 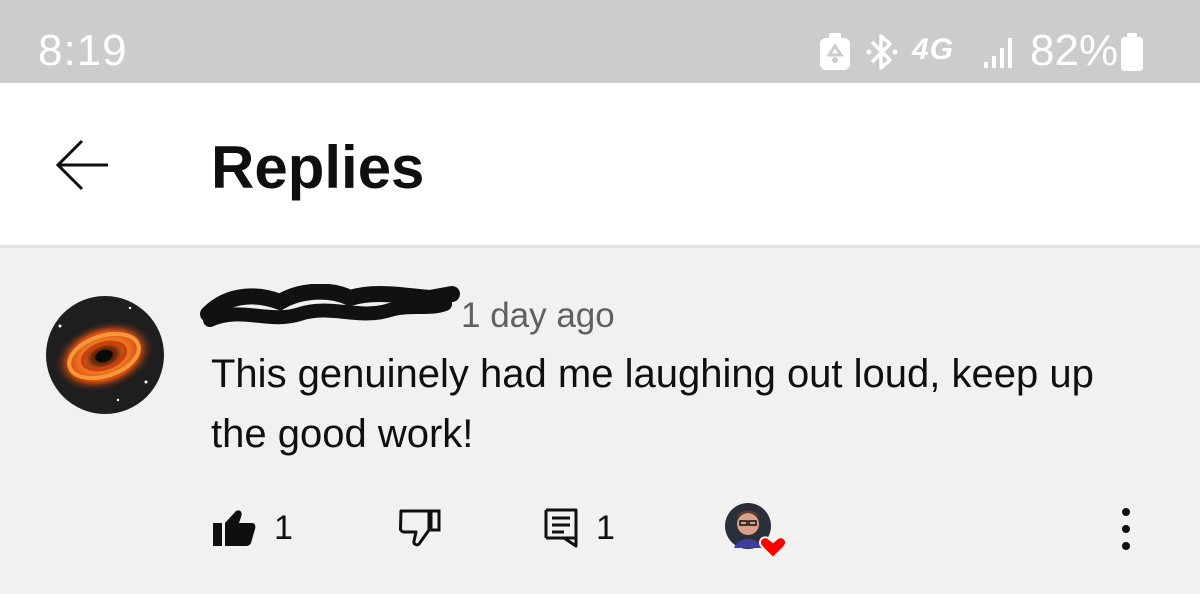 I want to click on signal-icon, so click(x=998, y=53).